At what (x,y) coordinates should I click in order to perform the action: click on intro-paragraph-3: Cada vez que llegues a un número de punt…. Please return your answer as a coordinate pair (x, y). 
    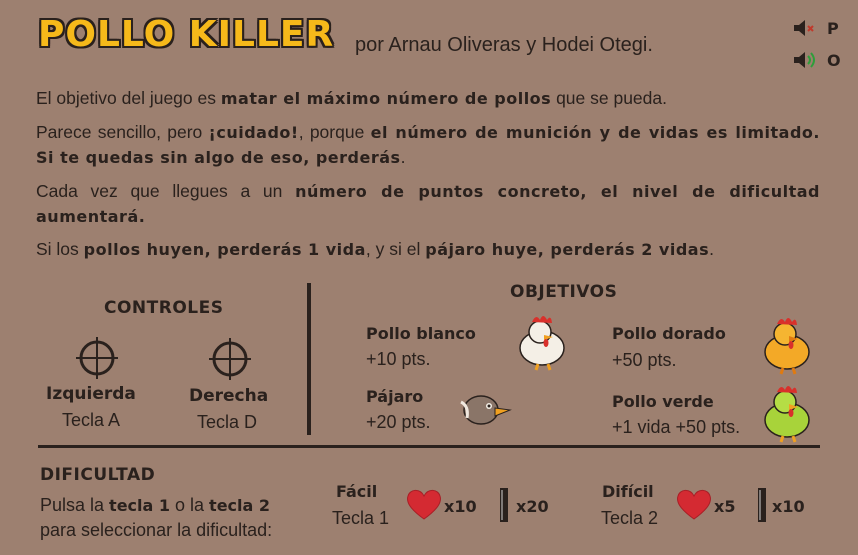
    Looking at the image, I should click on (428, 203).